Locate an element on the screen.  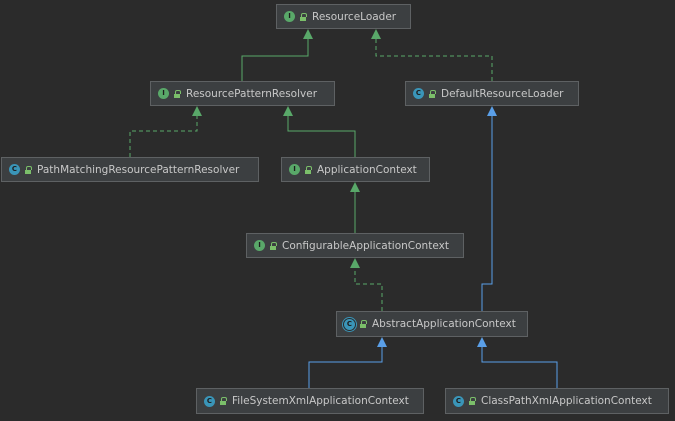
edge-application-context-to-resource-pattern-resolver is located at coordinates (319, 131).